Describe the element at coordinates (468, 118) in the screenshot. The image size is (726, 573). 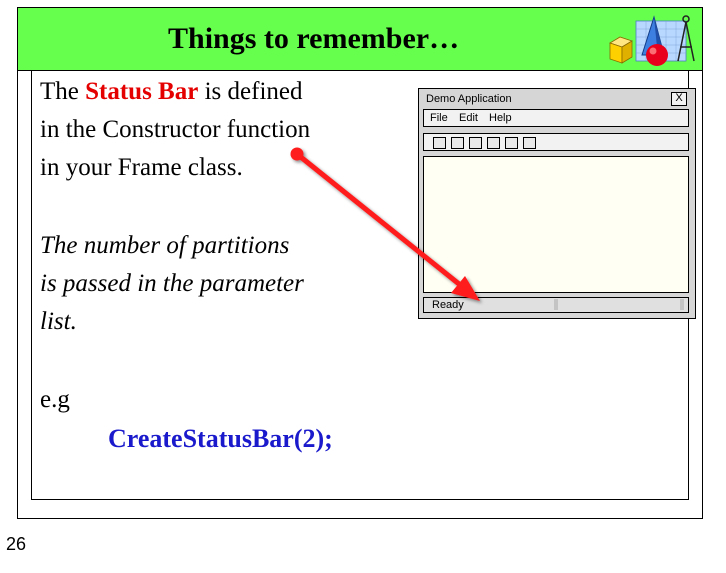
I see `menu-edit: Edit` at that location.